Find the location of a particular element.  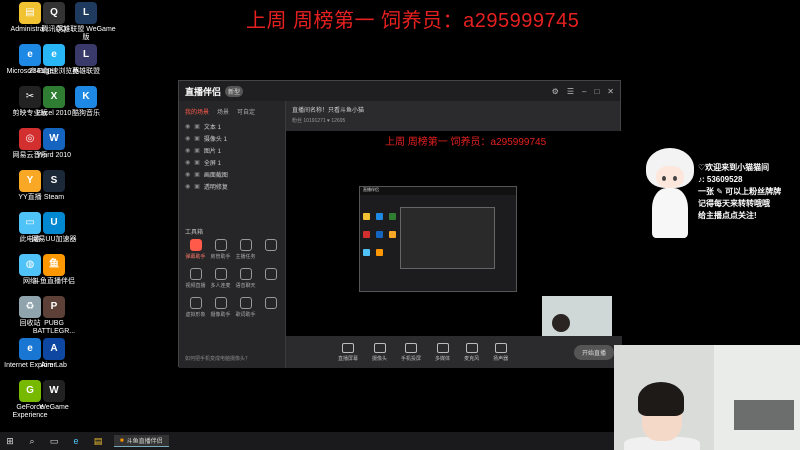

tab-my-scenes: 我的场景 is located at coordinates (197, 111).